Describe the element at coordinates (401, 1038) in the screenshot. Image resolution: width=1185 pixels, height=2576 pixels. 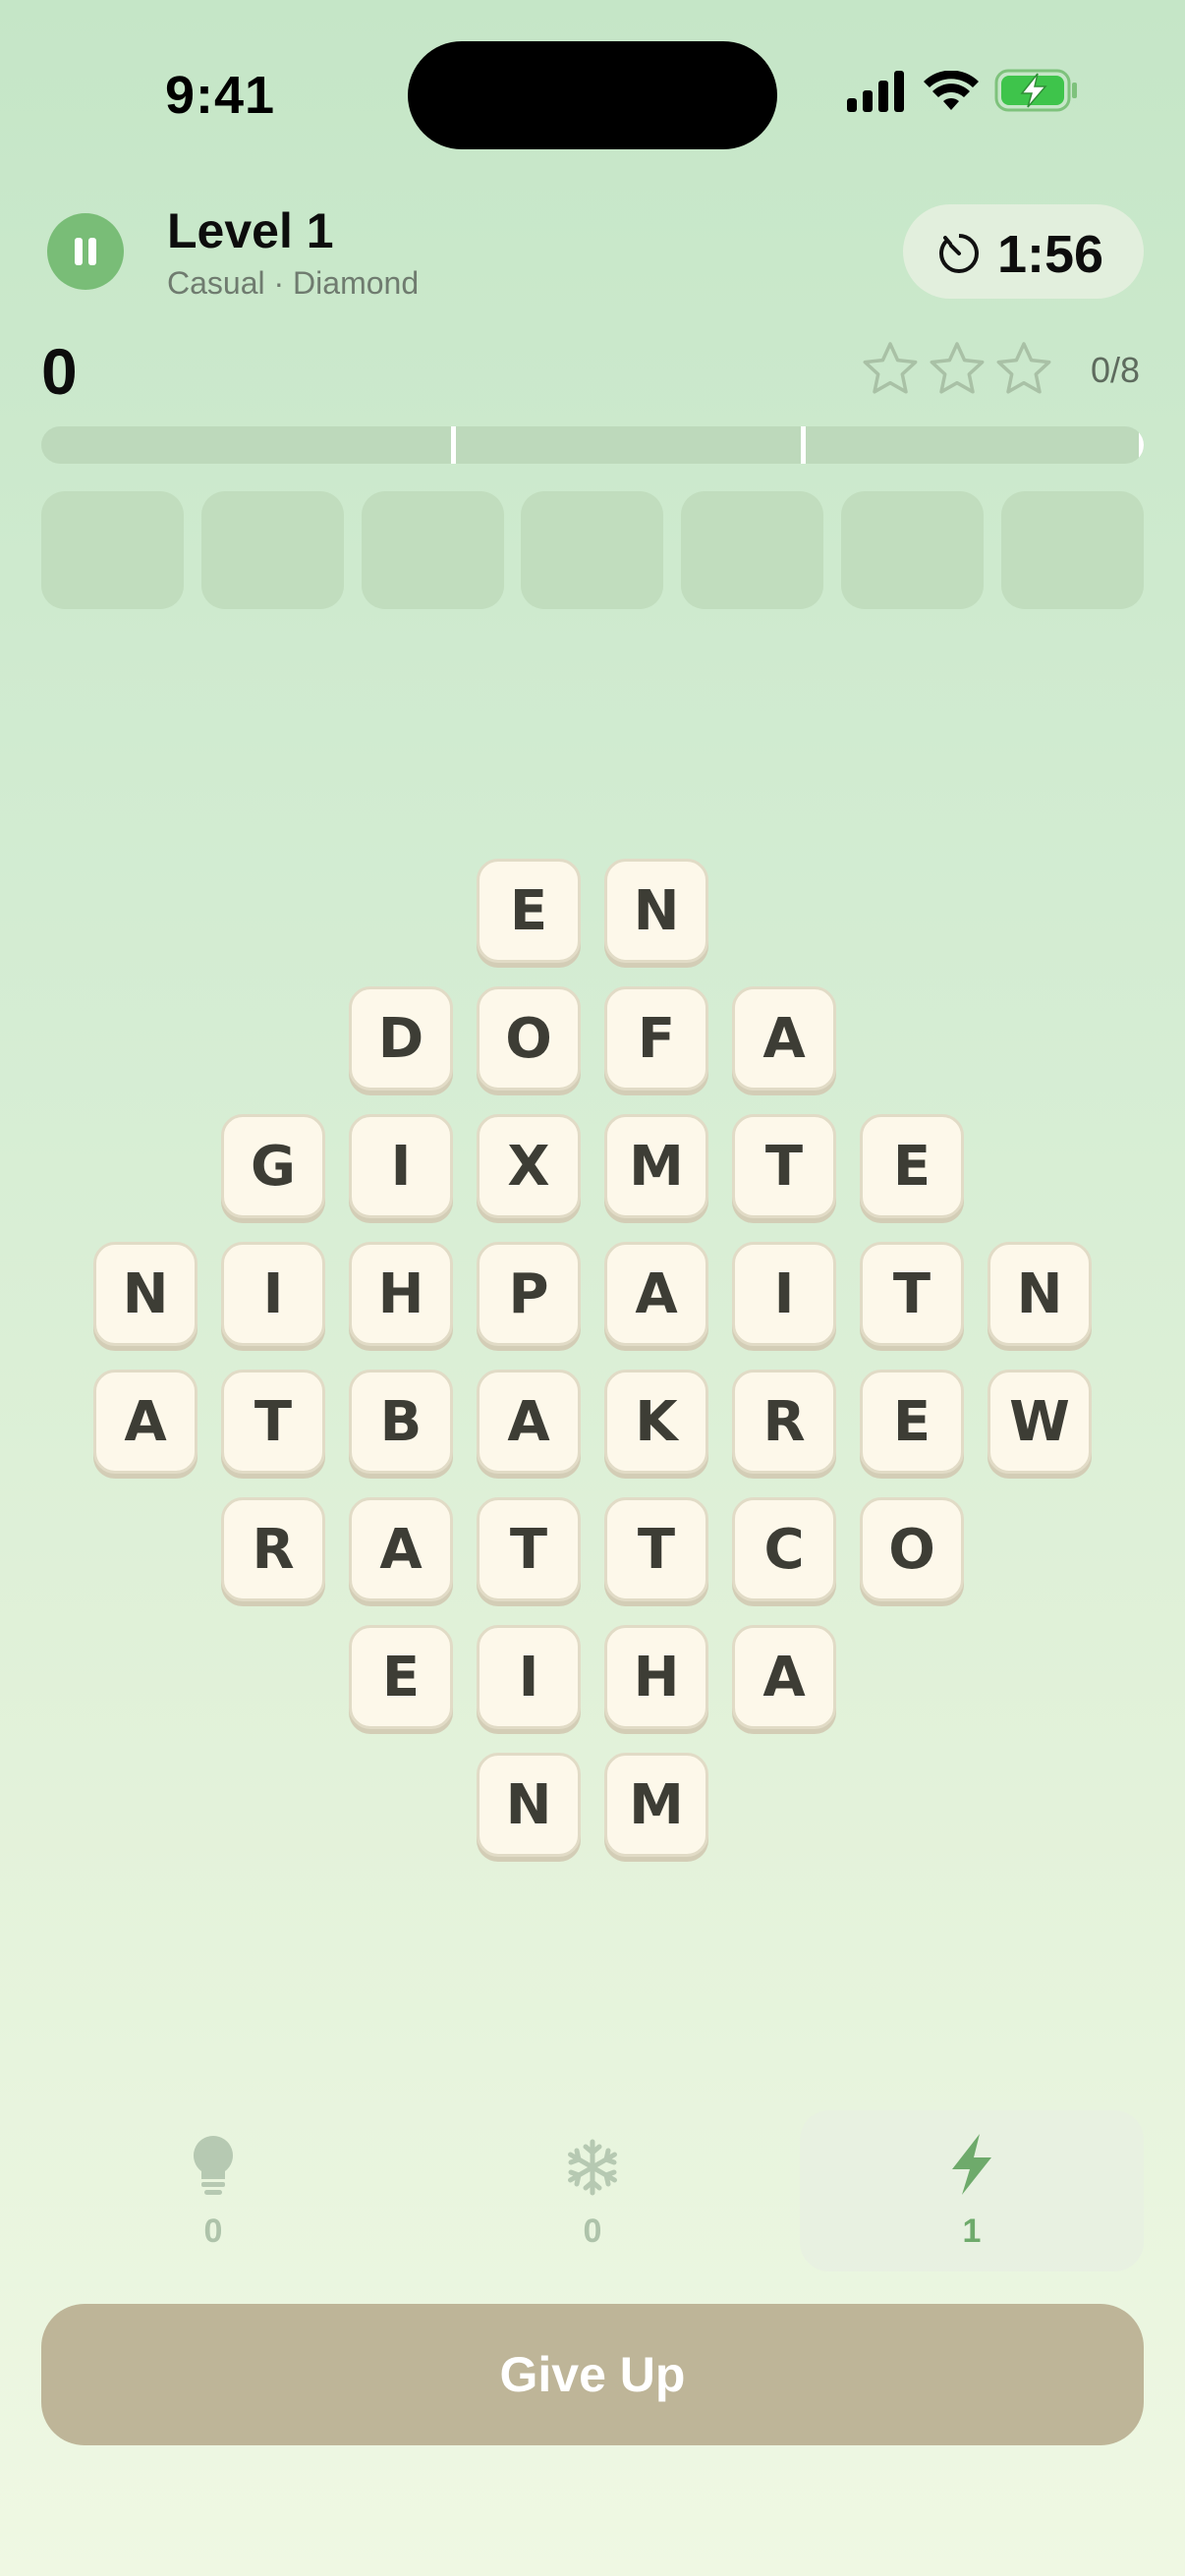
I see `letter-tile: D` at that location.